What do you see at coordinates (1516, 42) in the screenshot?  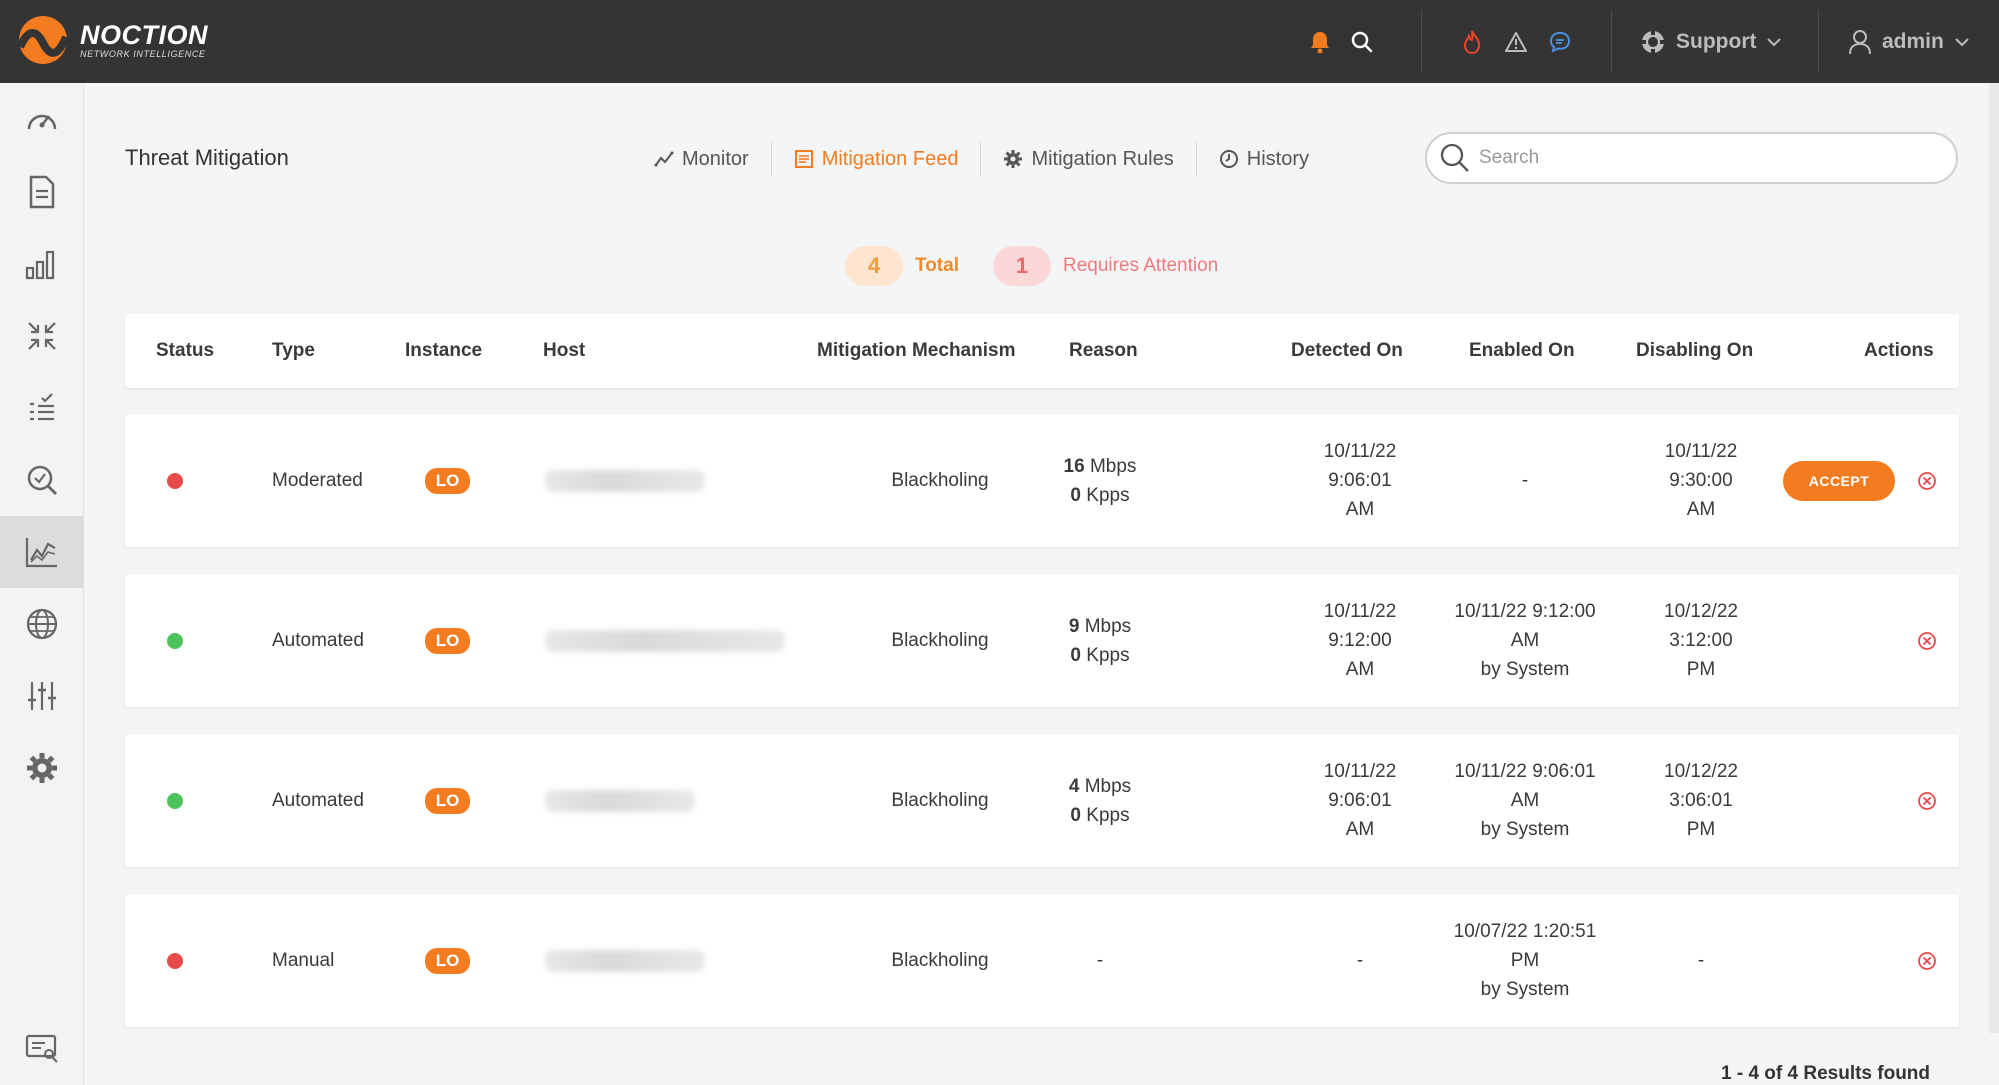 I see `warning-icon` at bounding box center [1516, 42].